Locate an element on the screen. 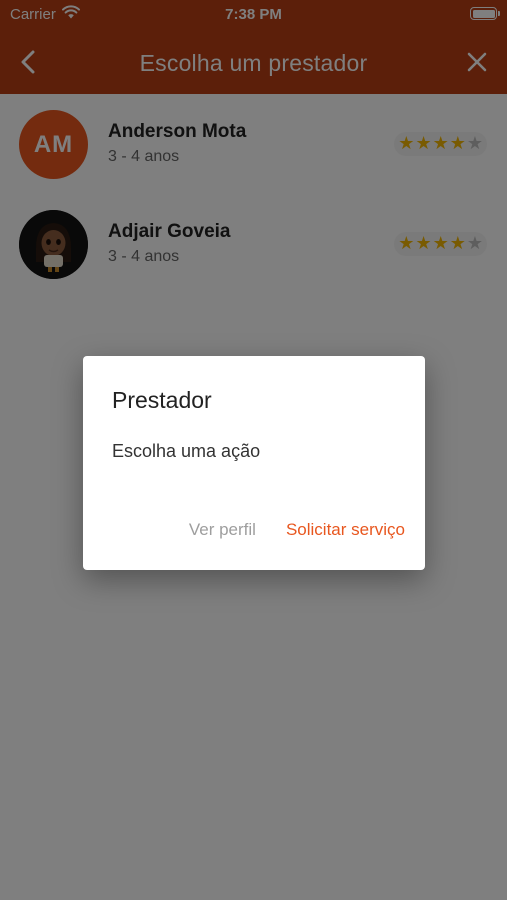 Image resolution: width=507 pixels, height=900 pixels. dialog-message: Escolha uma ação is located at coordinates (186, 451).